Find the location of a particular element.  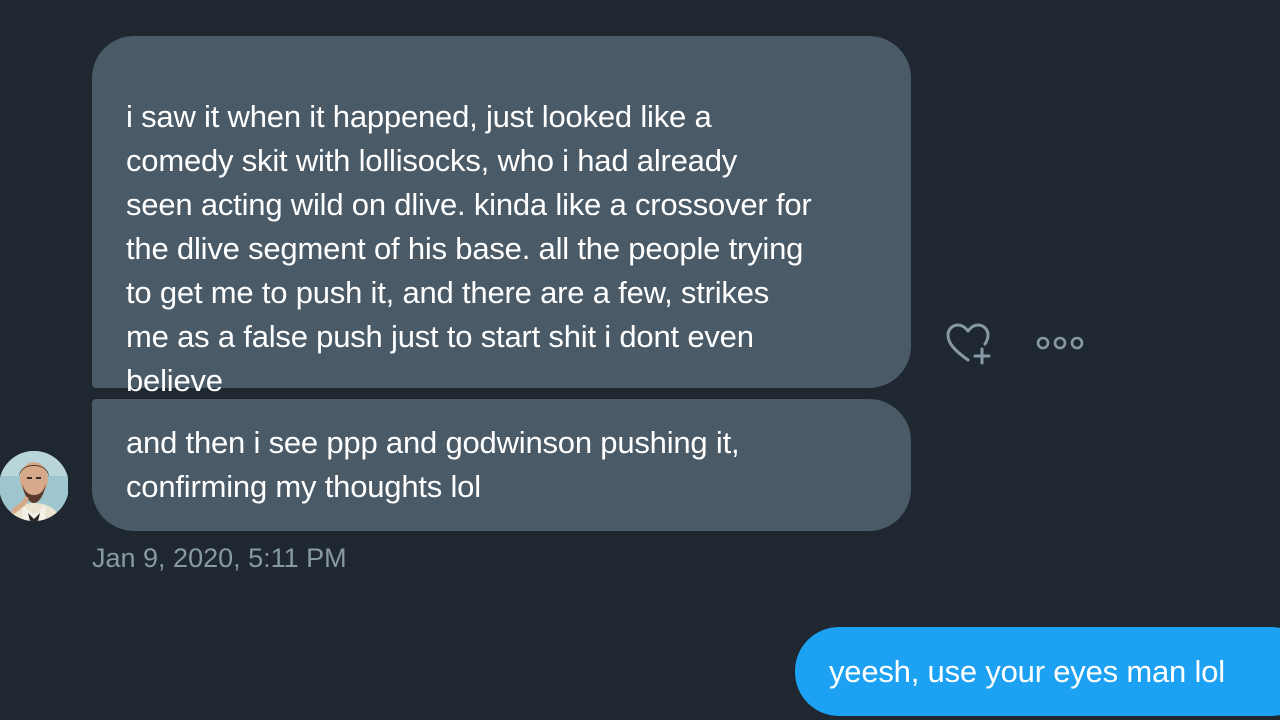

message-timestamp: Jan 9, 2020, 5:11 PM is located at coordinates (219, 558).